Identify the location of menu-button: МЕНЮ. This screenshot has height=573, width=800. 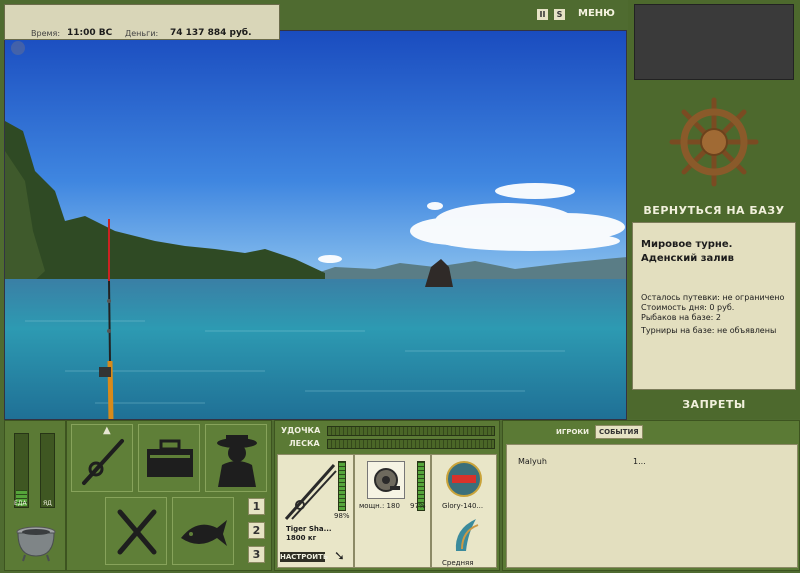
(596, 13).